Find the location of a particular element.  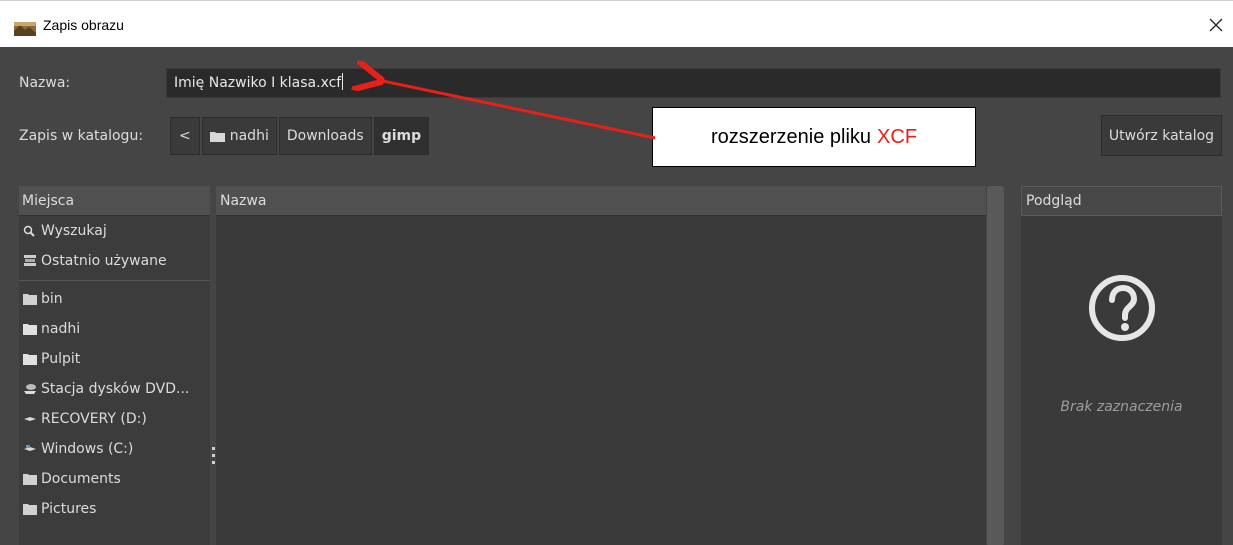

window-title: Zapis obrazu is located at coordinates (83, 25).